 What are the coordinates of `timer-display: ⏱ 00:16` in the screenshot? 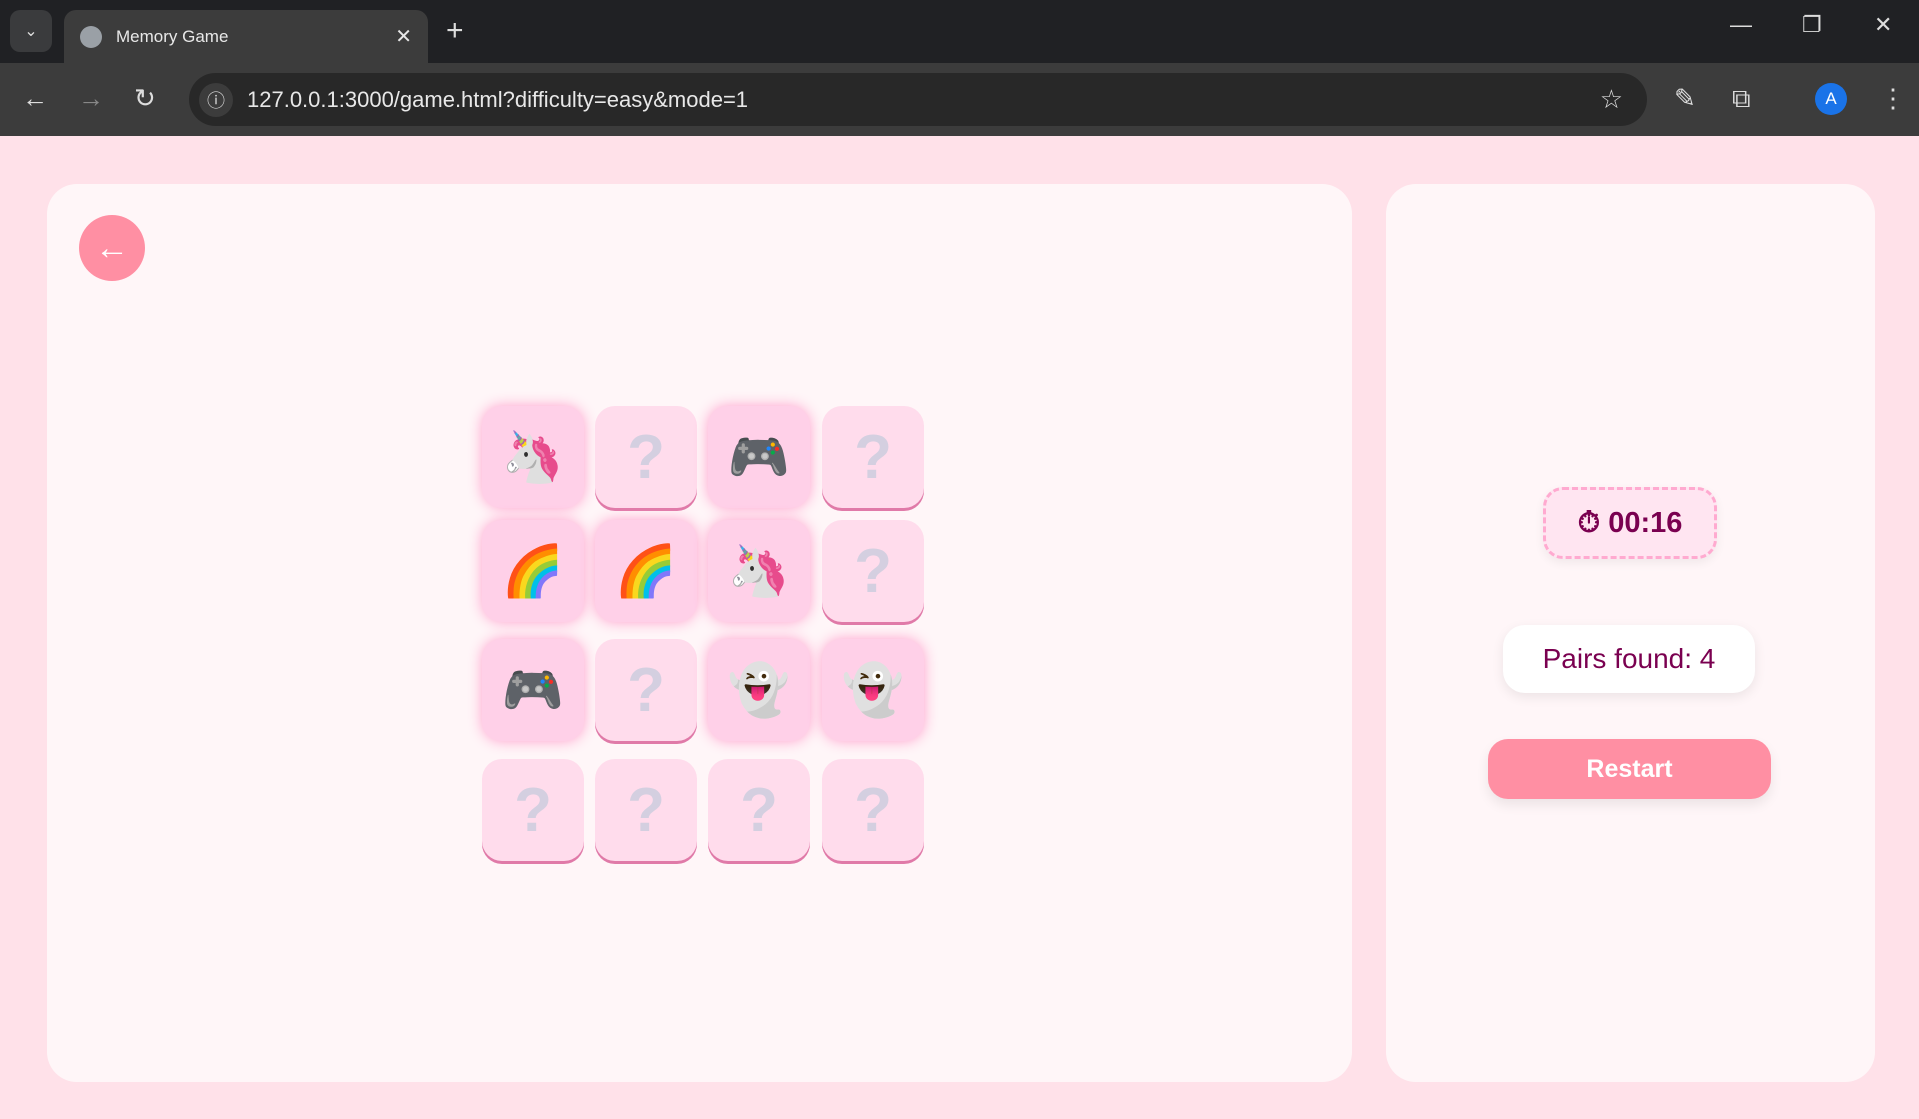 It's located at (1630, 523).